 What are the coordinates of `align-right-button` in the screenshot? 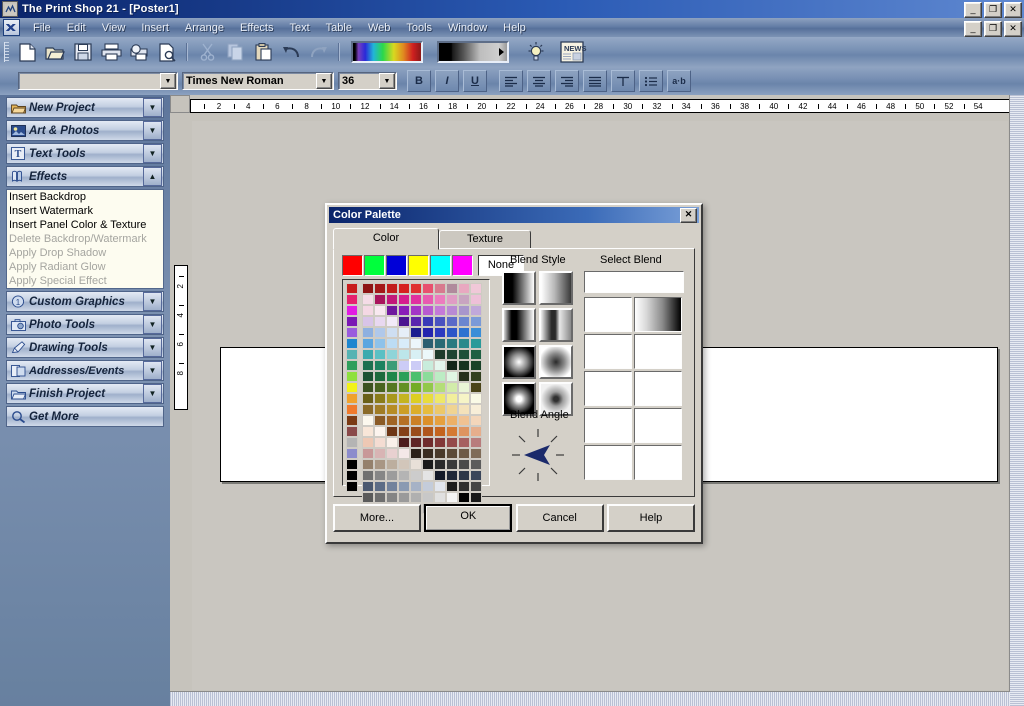 It's located at (567, 81).